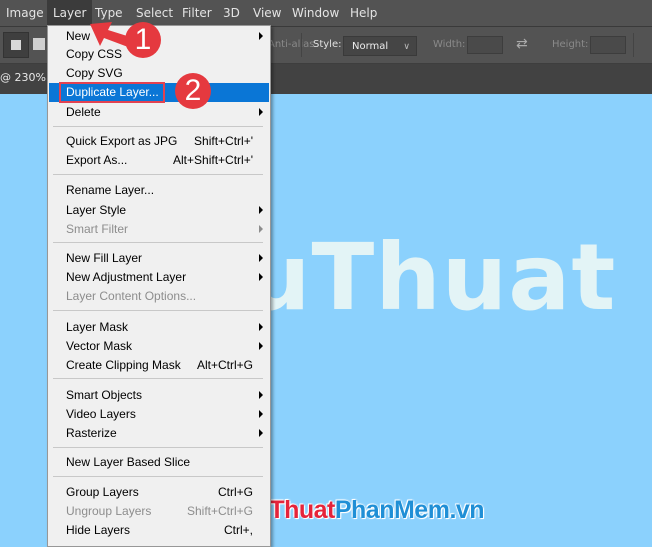 The height and width of the screenshot is (547, 652). What do you see at coordinates (238, 530) in the screenshot?
I see `menu-item-shortcut: Ctrl+,` at bounding box center [238, 530].